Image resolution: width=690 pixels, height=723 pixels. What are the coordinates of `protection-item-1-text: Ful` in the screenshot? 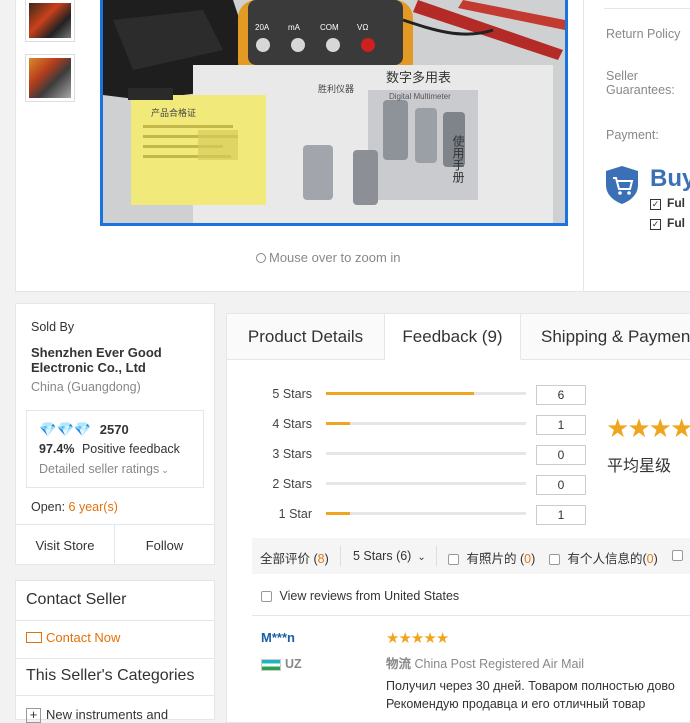 It's located at (676, 203).